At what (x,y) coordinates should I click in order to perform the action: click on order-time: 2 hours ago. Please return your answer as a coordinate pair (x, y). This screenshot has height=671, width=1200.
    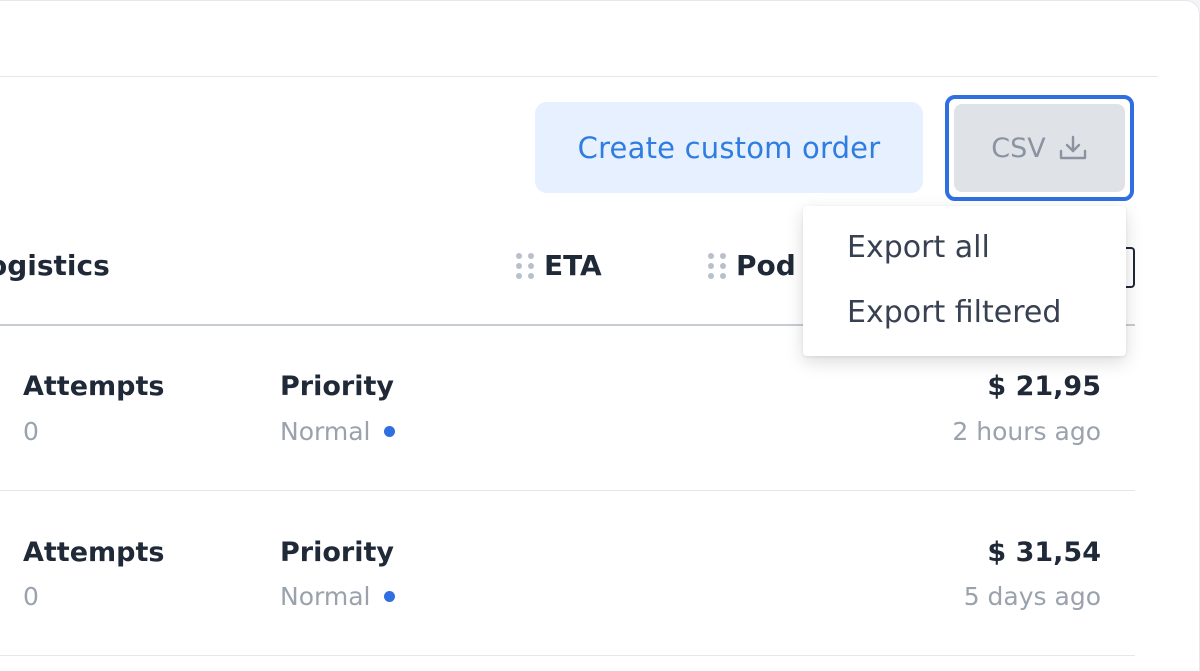
    Looking at the image, I should click on (1026, 431).